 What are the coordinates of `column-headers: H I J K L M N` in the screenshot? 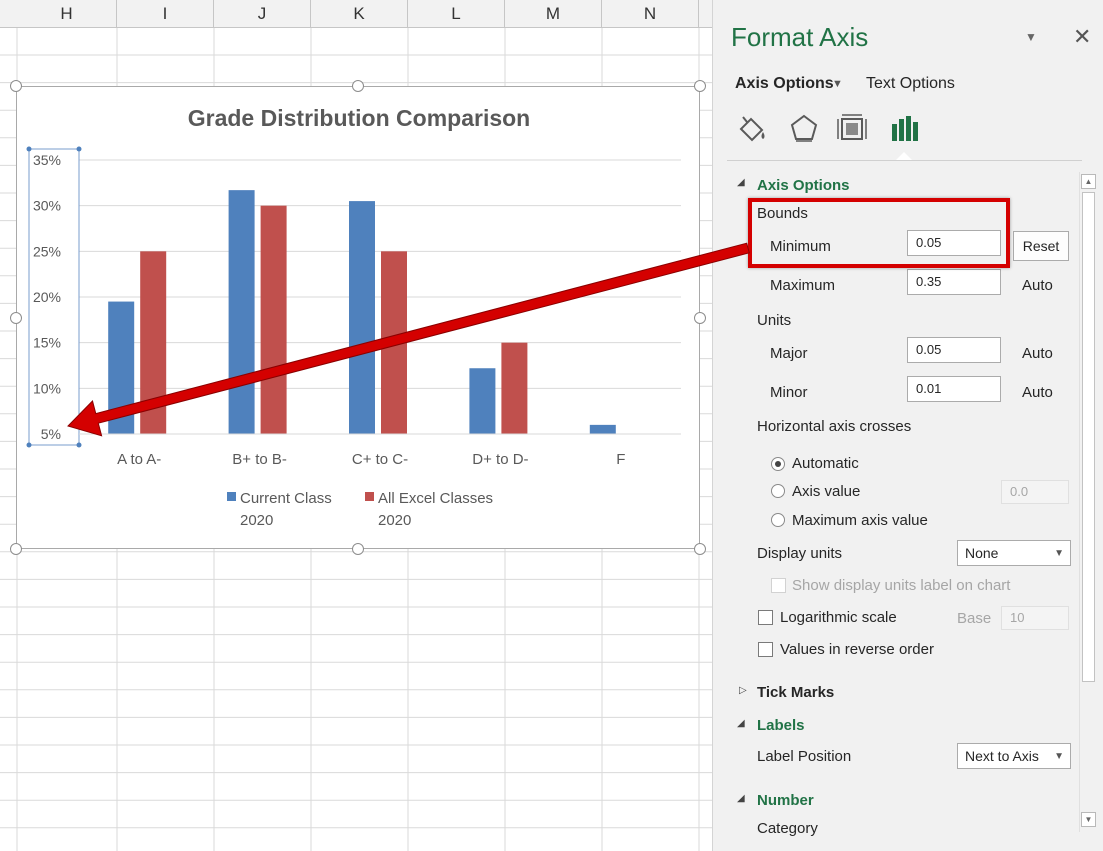 It's located at (356, 14).